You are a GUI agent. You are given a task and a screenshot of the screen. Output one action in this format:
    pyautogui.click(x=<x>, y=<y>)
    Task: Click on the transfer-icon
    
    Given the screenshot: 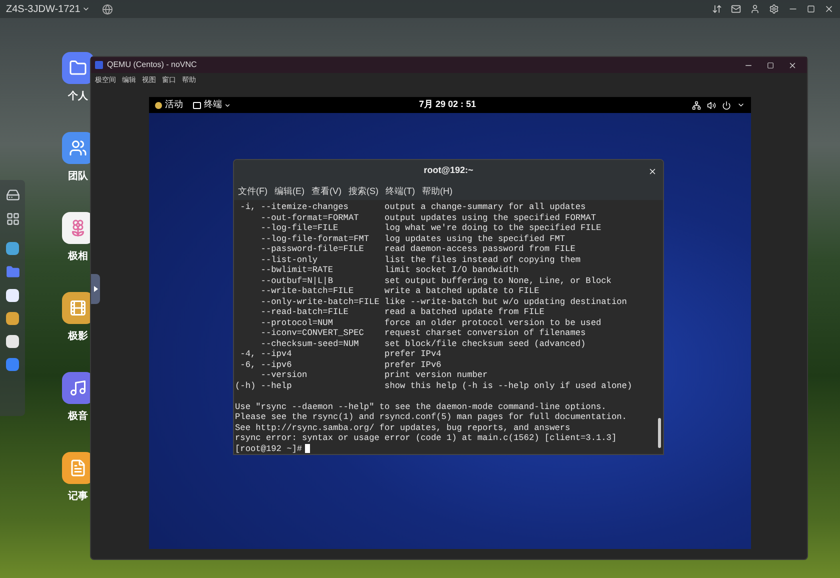 What is the action you would take?
    pyautogui.click(x=717, y=9)
    